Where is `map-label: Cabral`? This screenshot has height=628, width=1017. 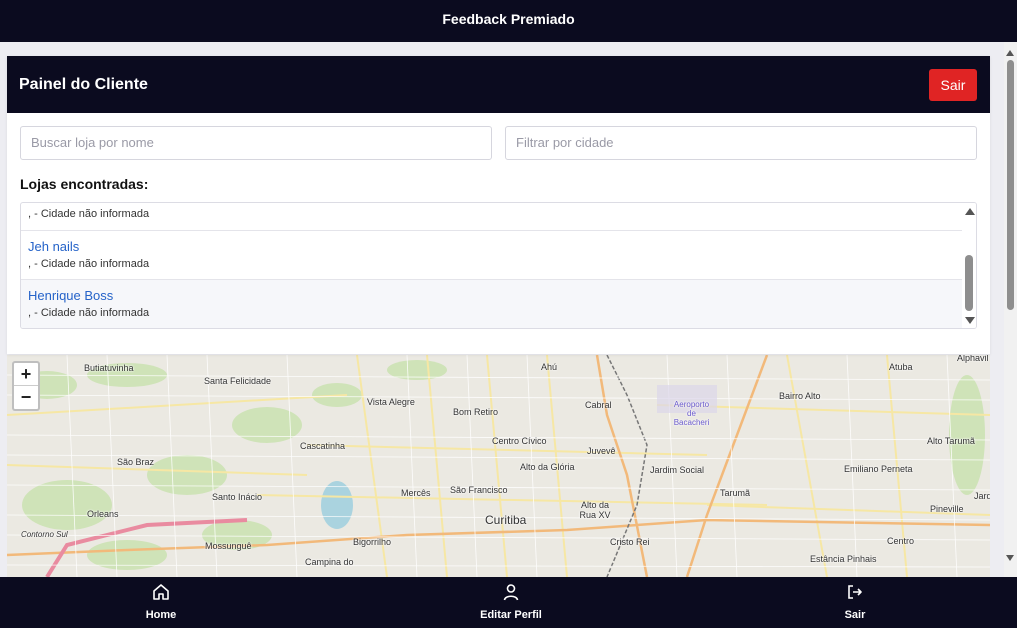
map-label: Cabral is located at coordinates (598, 405).